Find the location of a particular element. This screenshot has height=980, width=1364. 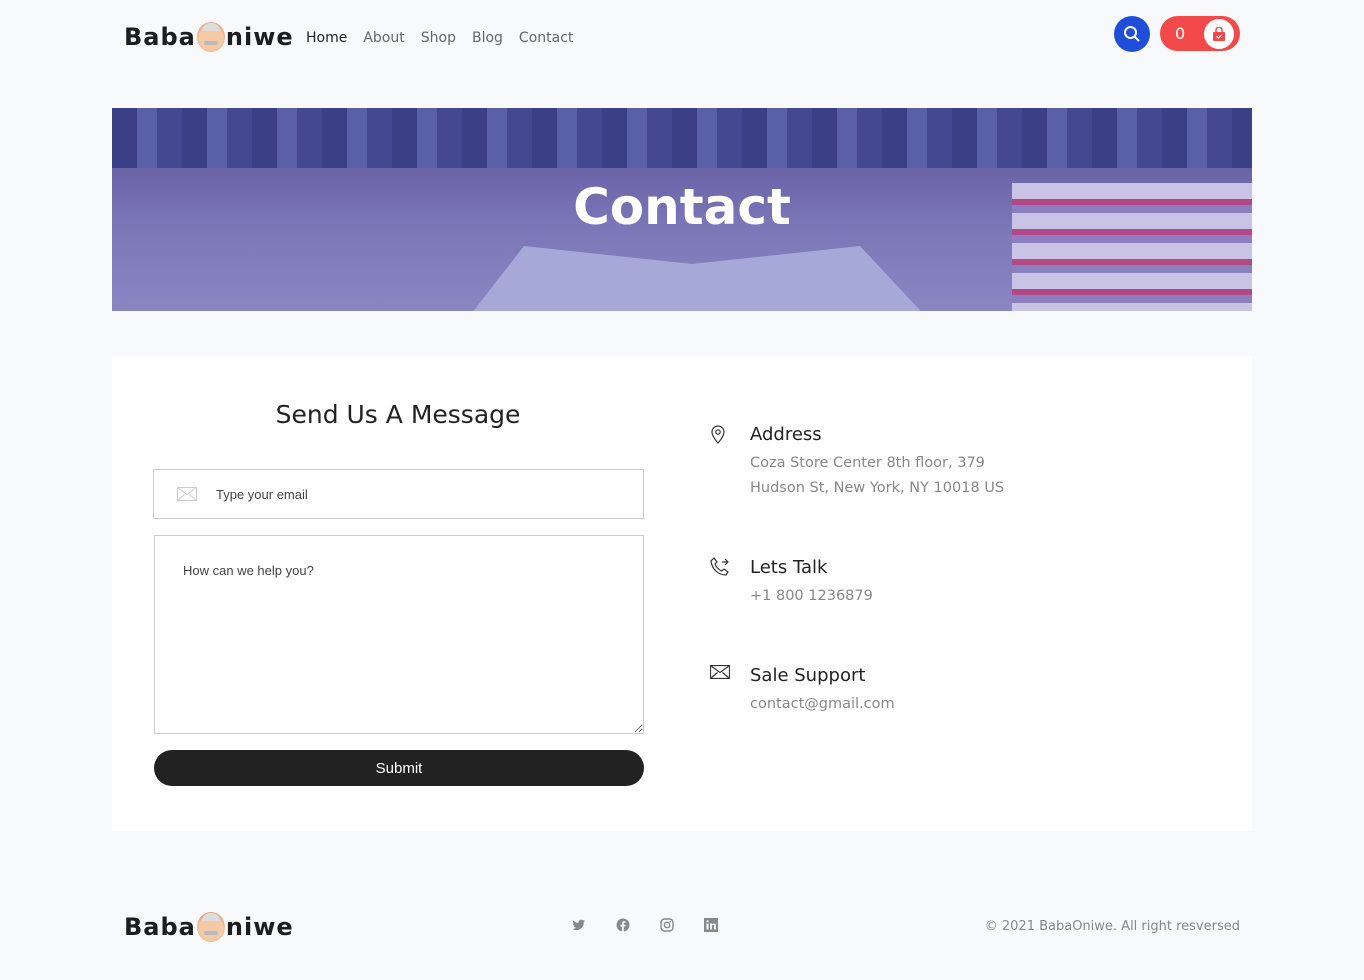

social-links is located at coordinates (645, 925).